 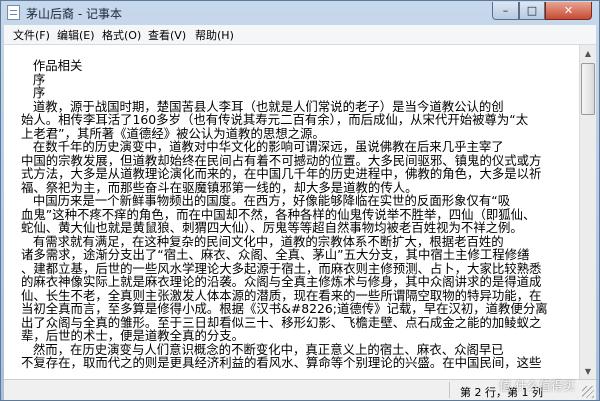 I want to click on text-line: 辈，后世的术士，便是道教全真的分支。, so click(x=133, y=335).